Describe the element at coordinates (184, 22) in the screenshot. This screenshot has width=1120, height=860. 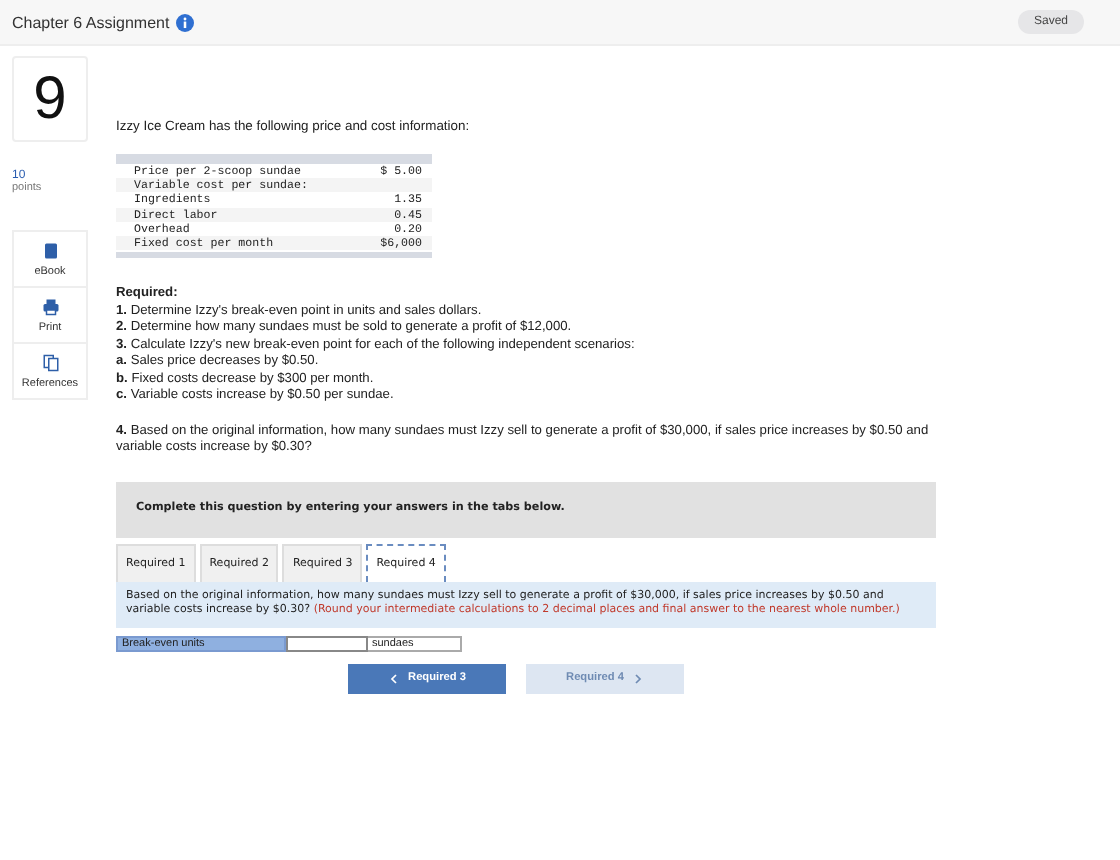
I see `info-icon` at that location.